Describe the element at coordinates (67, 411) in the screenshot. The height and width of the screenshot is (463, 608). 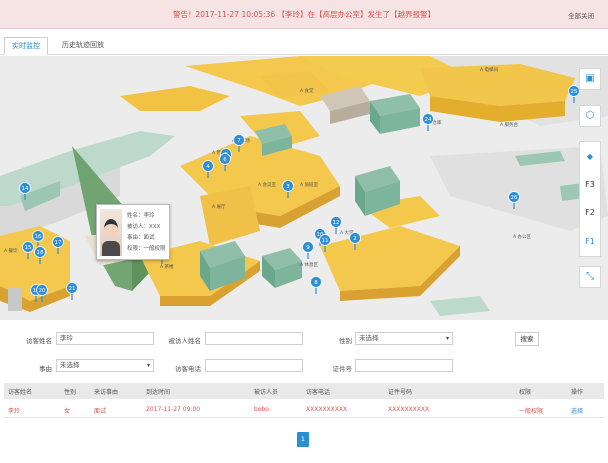
I see `table-cell: 女` at that location.